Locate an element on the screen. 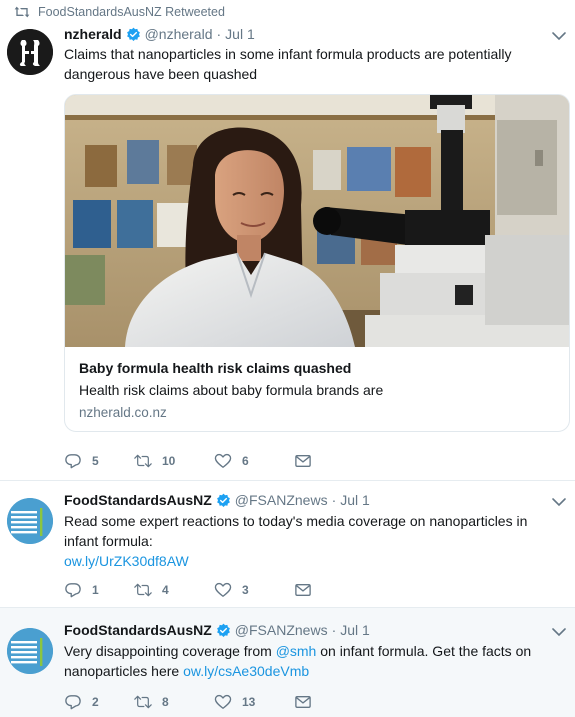  tweet-actions: 1 4 3 is located at coordinates (194, 590).